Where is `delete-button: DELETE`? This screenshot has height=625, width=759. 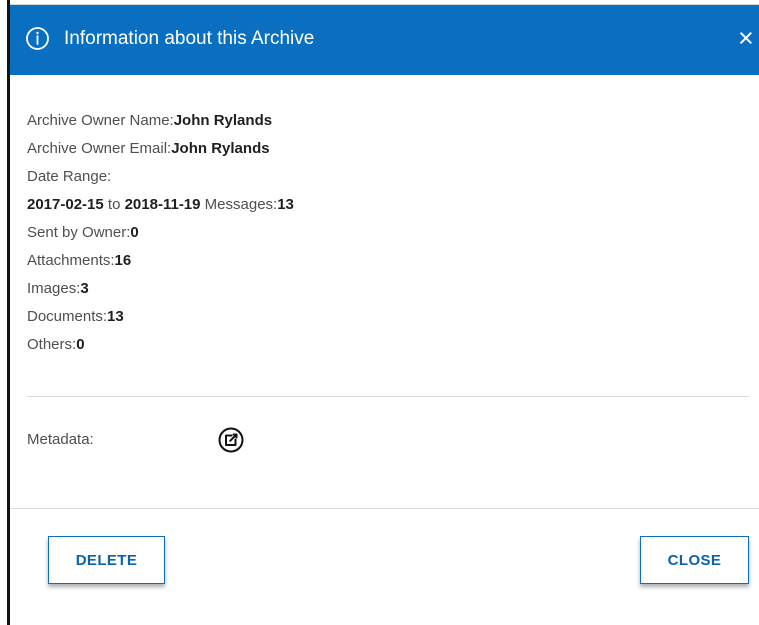 delete-button: DELETE is located at coordinates (106, 560).